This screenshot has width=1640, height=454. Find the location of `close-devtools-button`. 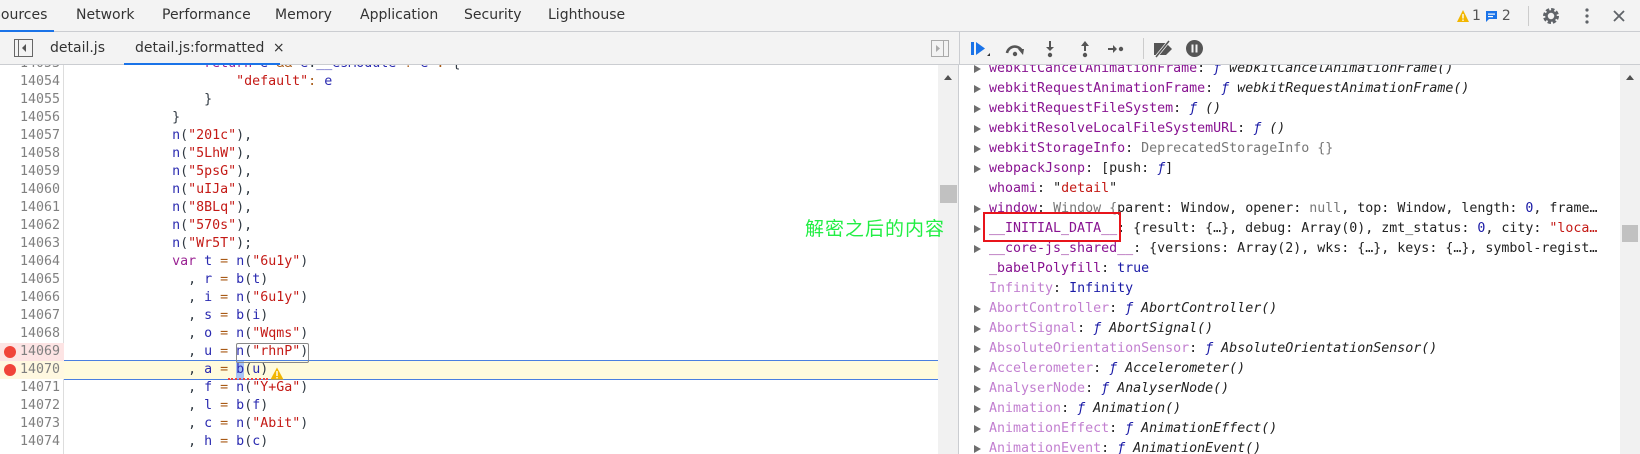

close-devtools-button is located at coordinates (1619, 16).